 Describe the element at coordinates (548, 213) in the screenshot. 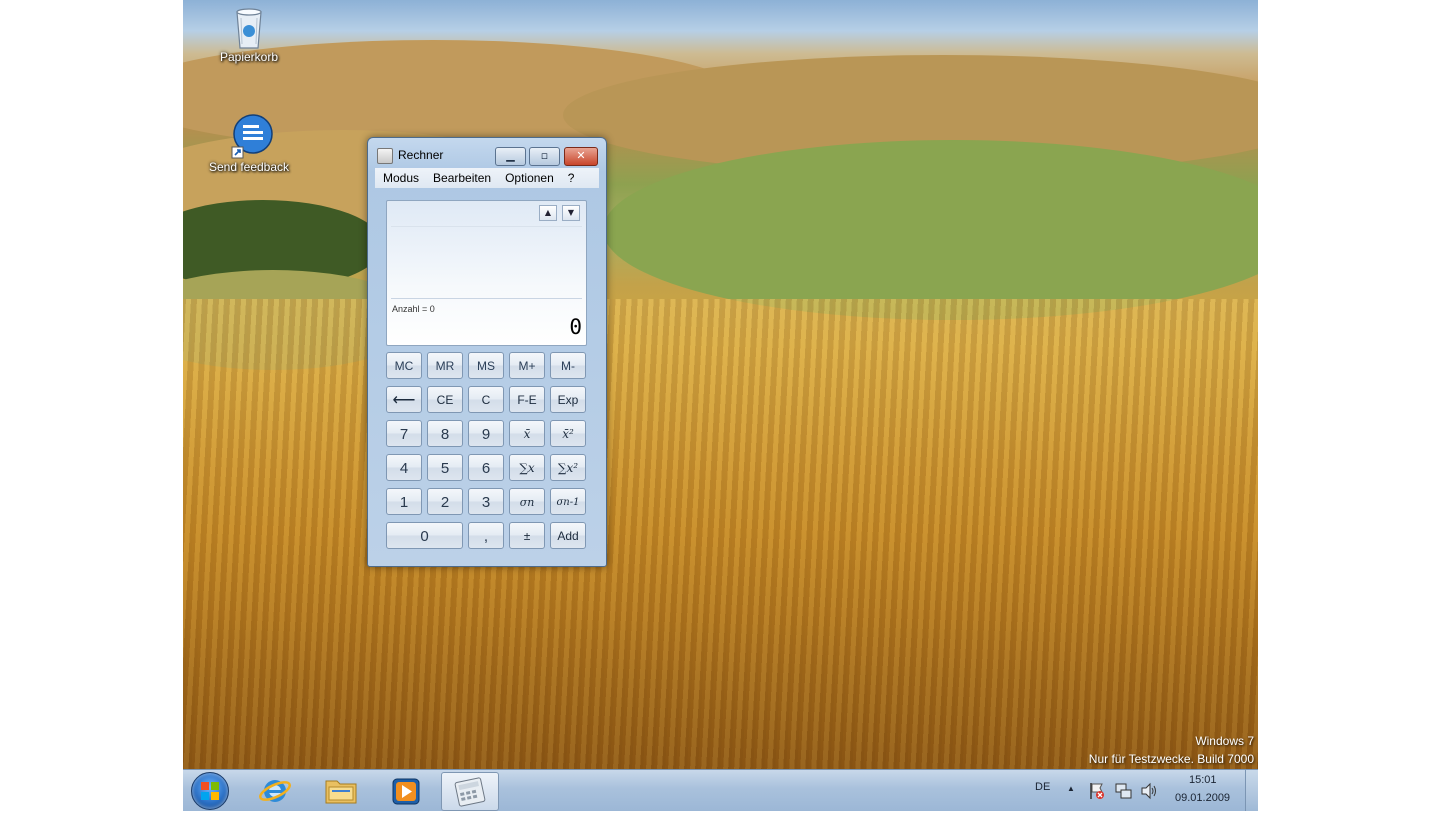

I see `history-up-button: ▲` at that location.